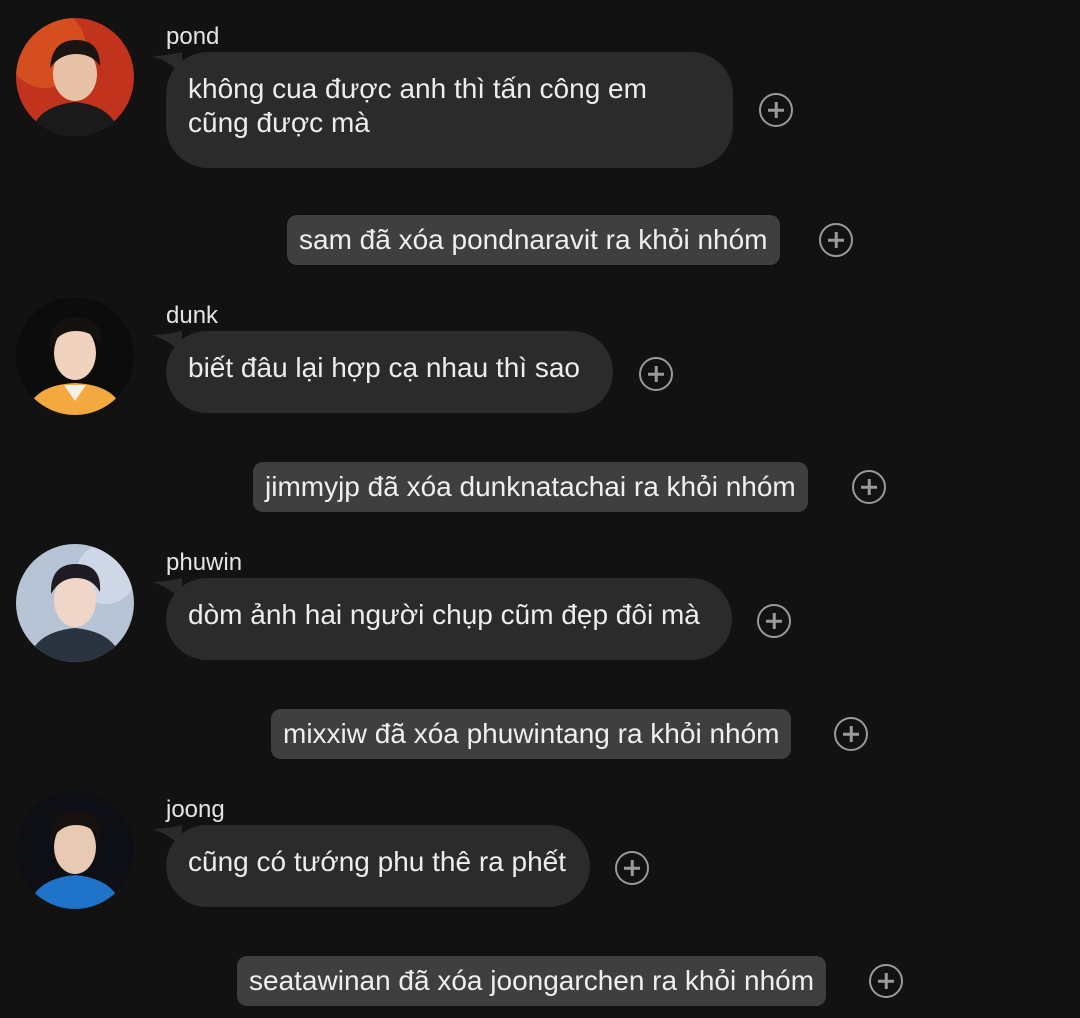 This screenshot has height=1018, width=1080. What do you see at coordinates (192, 315) in the screenshot?
I see `sender-name: dunk` at bounding box center [192, 315].